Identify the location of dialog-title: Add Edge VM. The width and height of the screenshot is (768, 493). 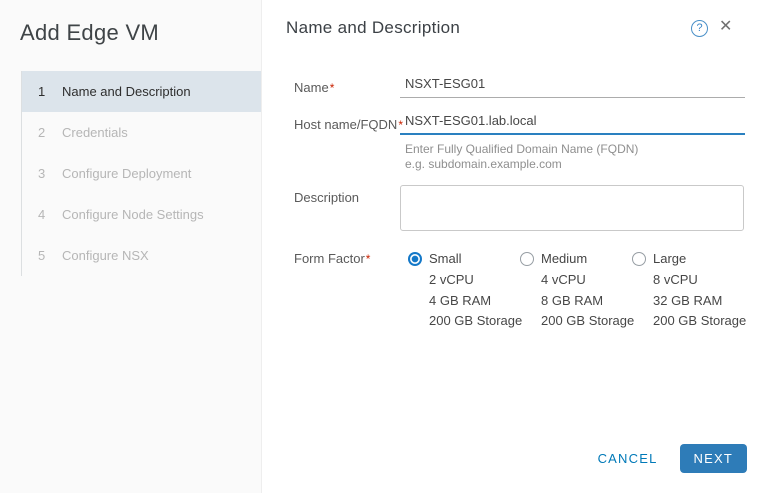
(90, 32).